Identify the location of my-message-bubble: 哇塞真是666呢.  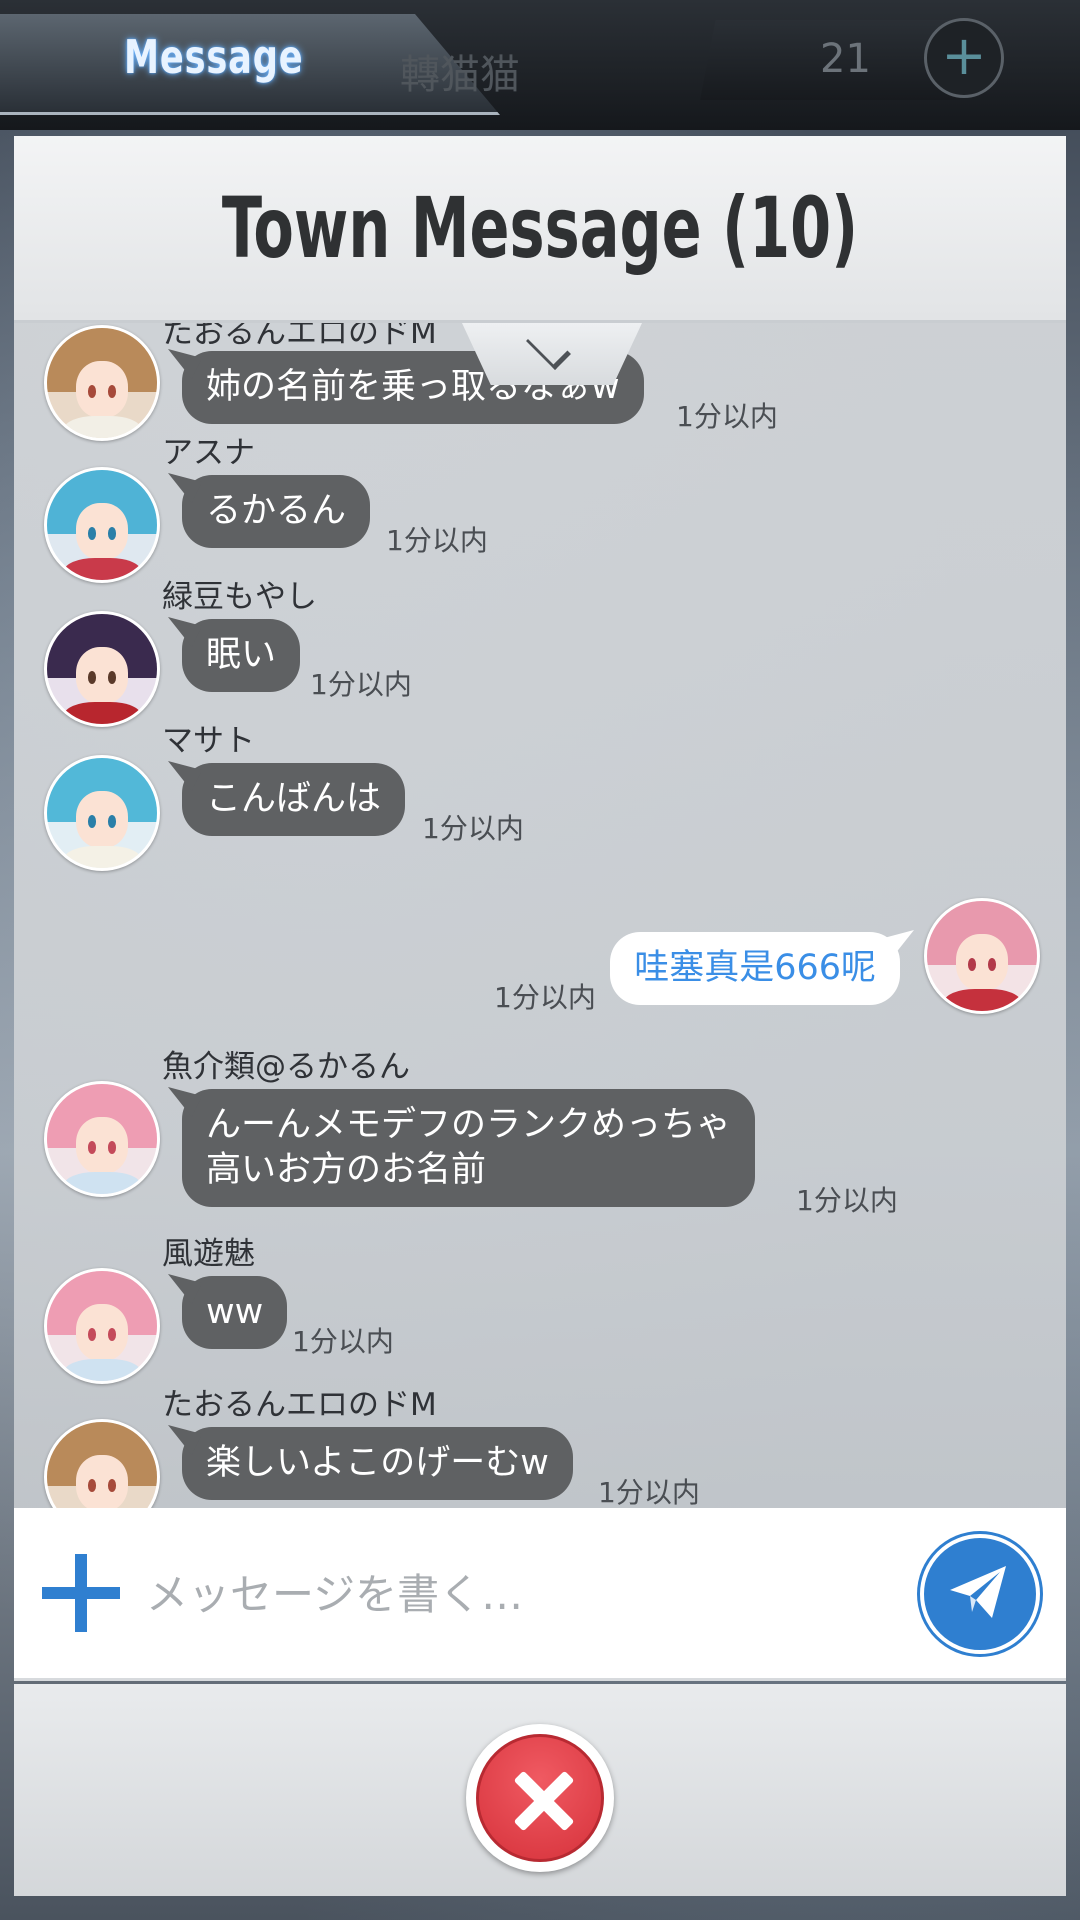
(755, 968).